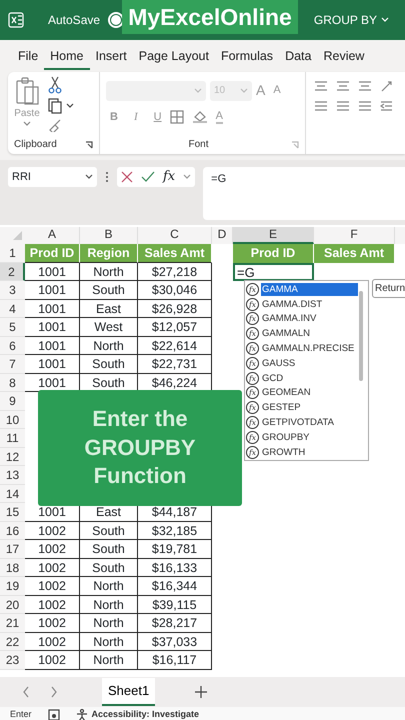 The image size is (405, 720). What do you see at coordinates (12, 641) in the screenshot?
I see `row-header: 22` at bounding box center [12, 641].